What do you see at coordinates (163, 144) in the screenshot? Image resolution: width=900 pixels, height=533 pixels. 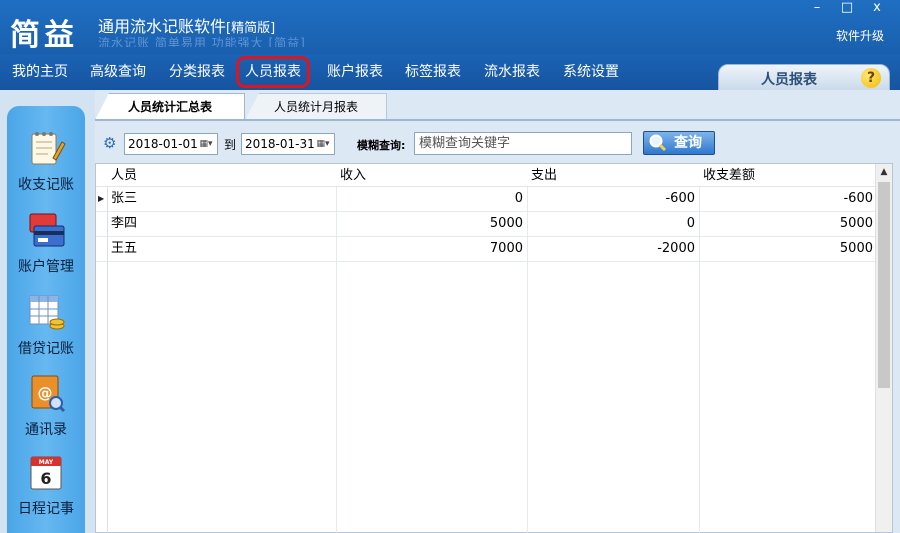 I see `start-date-value: 2018-01-01` at bounding box center [163, 144].